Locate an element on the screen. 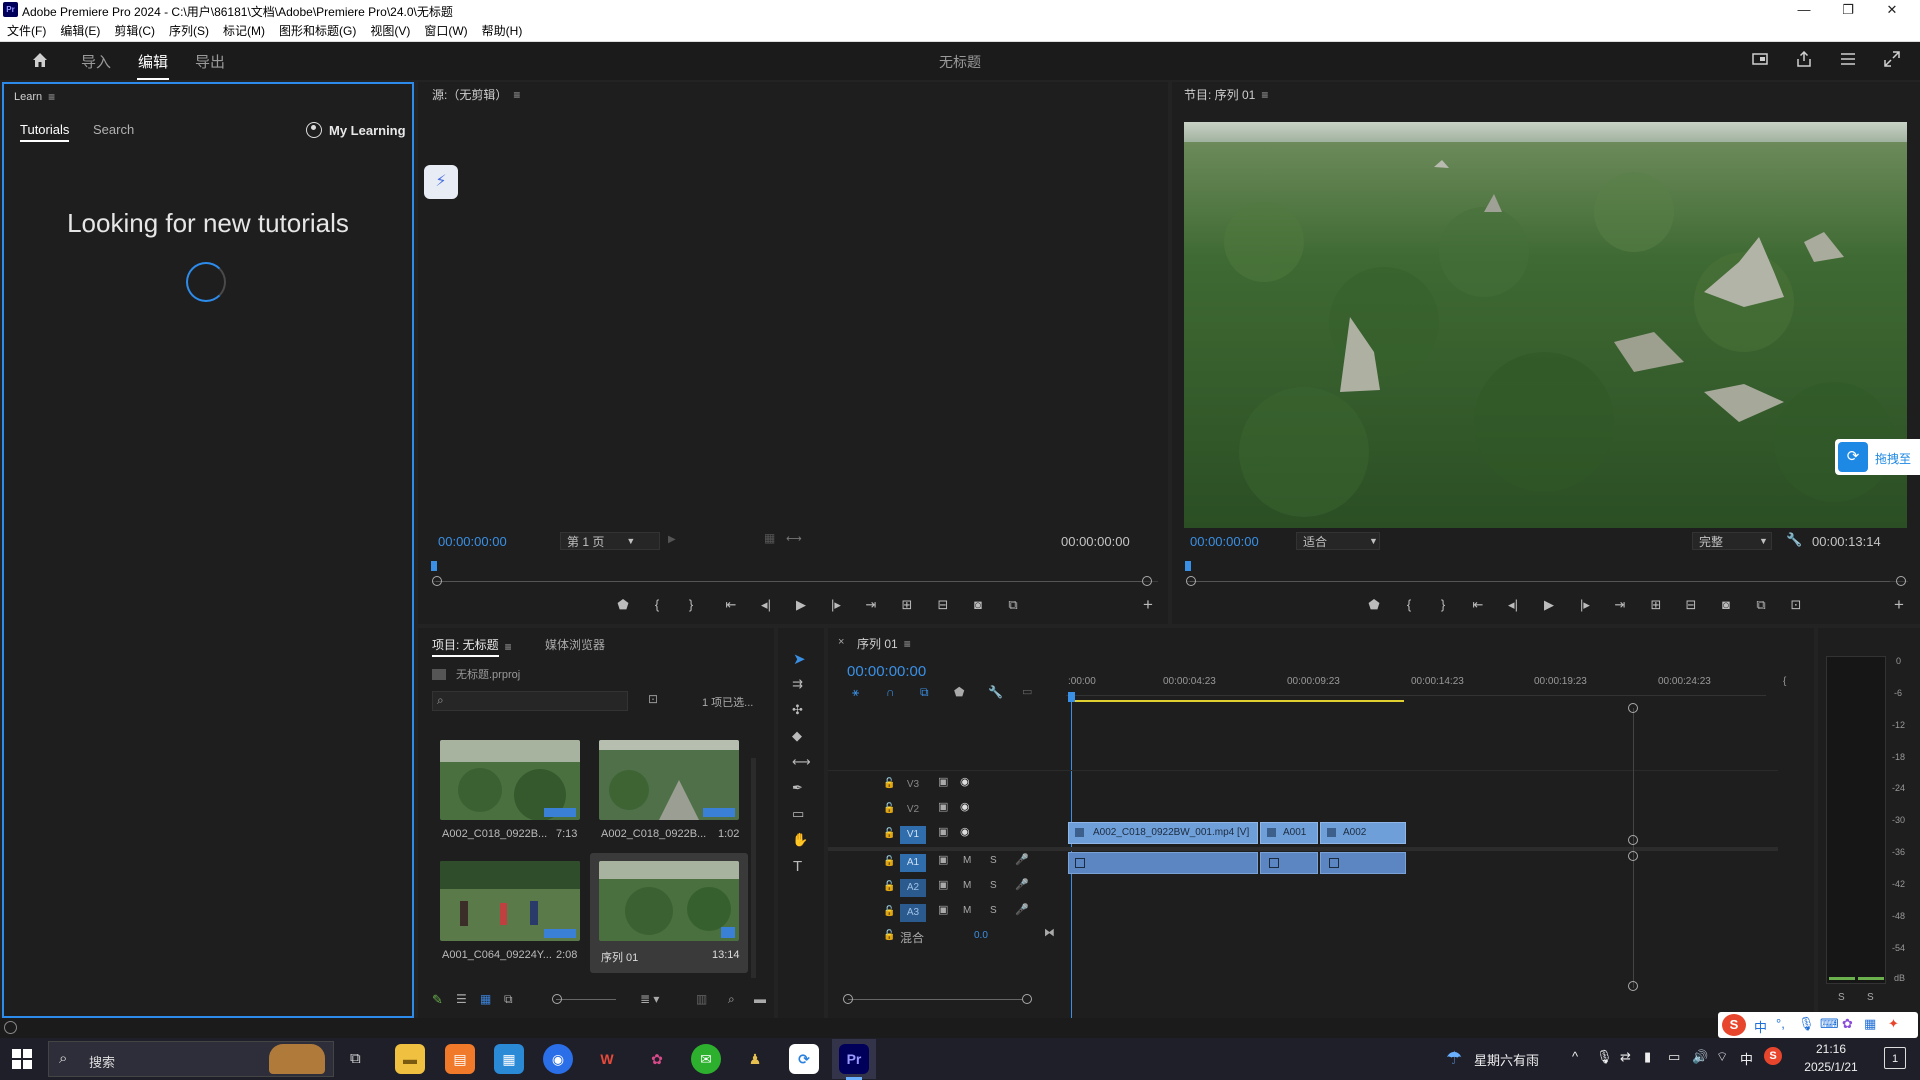  tray-battery-icon: ▭ is located at coordinates (1674, 1057).